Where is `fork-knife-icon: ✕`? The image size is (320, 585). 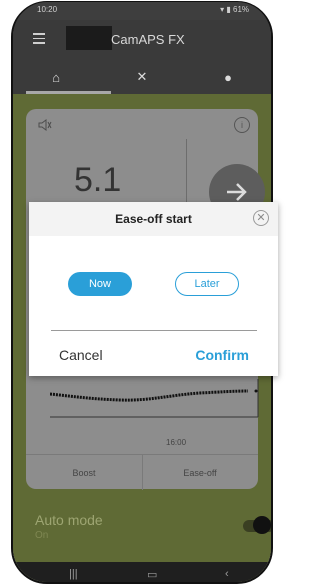
fork-knife-icon: ✕ is located at coordinates (142, 76).